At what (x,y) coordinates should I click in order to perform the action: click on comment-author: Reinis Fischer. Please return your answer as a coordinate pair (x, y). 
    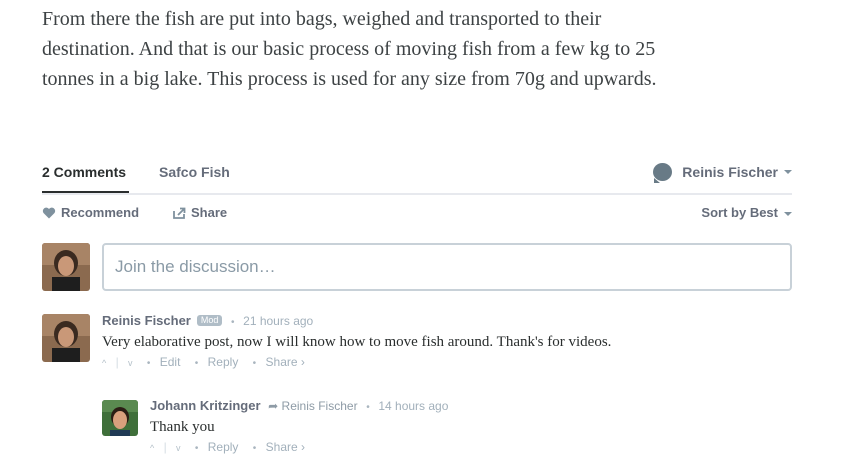
    Looking at the image, I should click on (146, 320).